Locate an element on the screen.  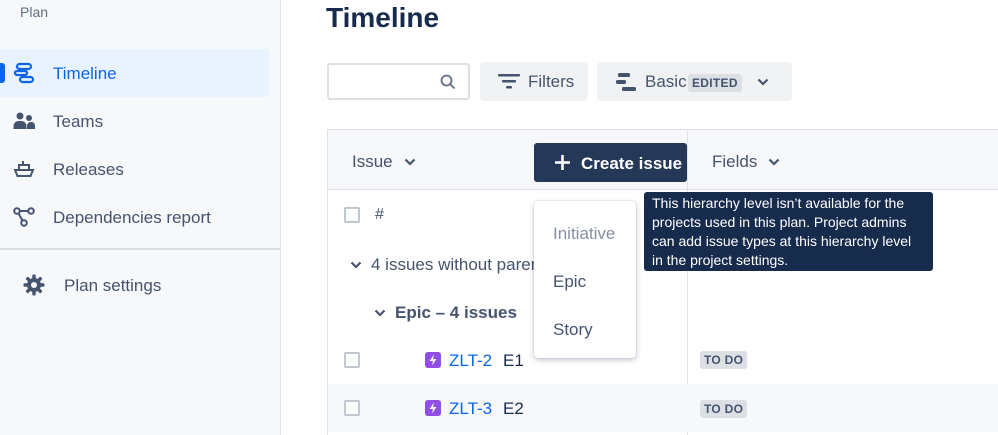
sidebar-item-label: Timeline is located at coordinates (85, 73).